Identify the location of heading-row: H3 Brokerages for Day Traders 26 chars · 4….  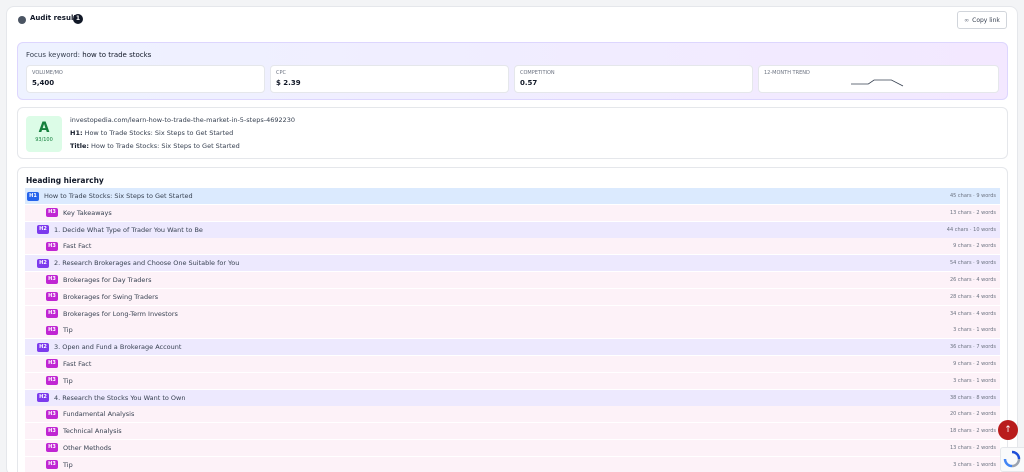
(512, 279).